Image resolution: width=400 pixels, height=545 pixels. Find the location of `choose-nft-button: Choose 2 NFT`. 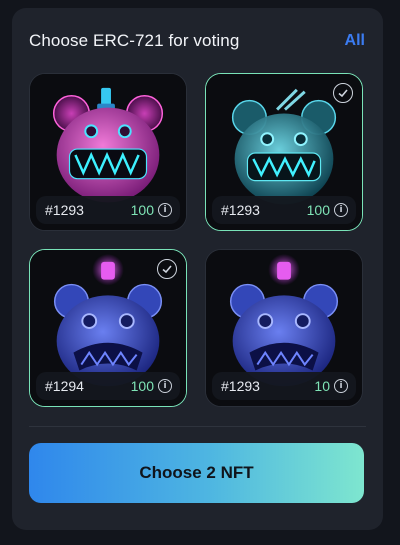

choose-nft-button: Choose 2 NFT is located at coordinates (196, 473).